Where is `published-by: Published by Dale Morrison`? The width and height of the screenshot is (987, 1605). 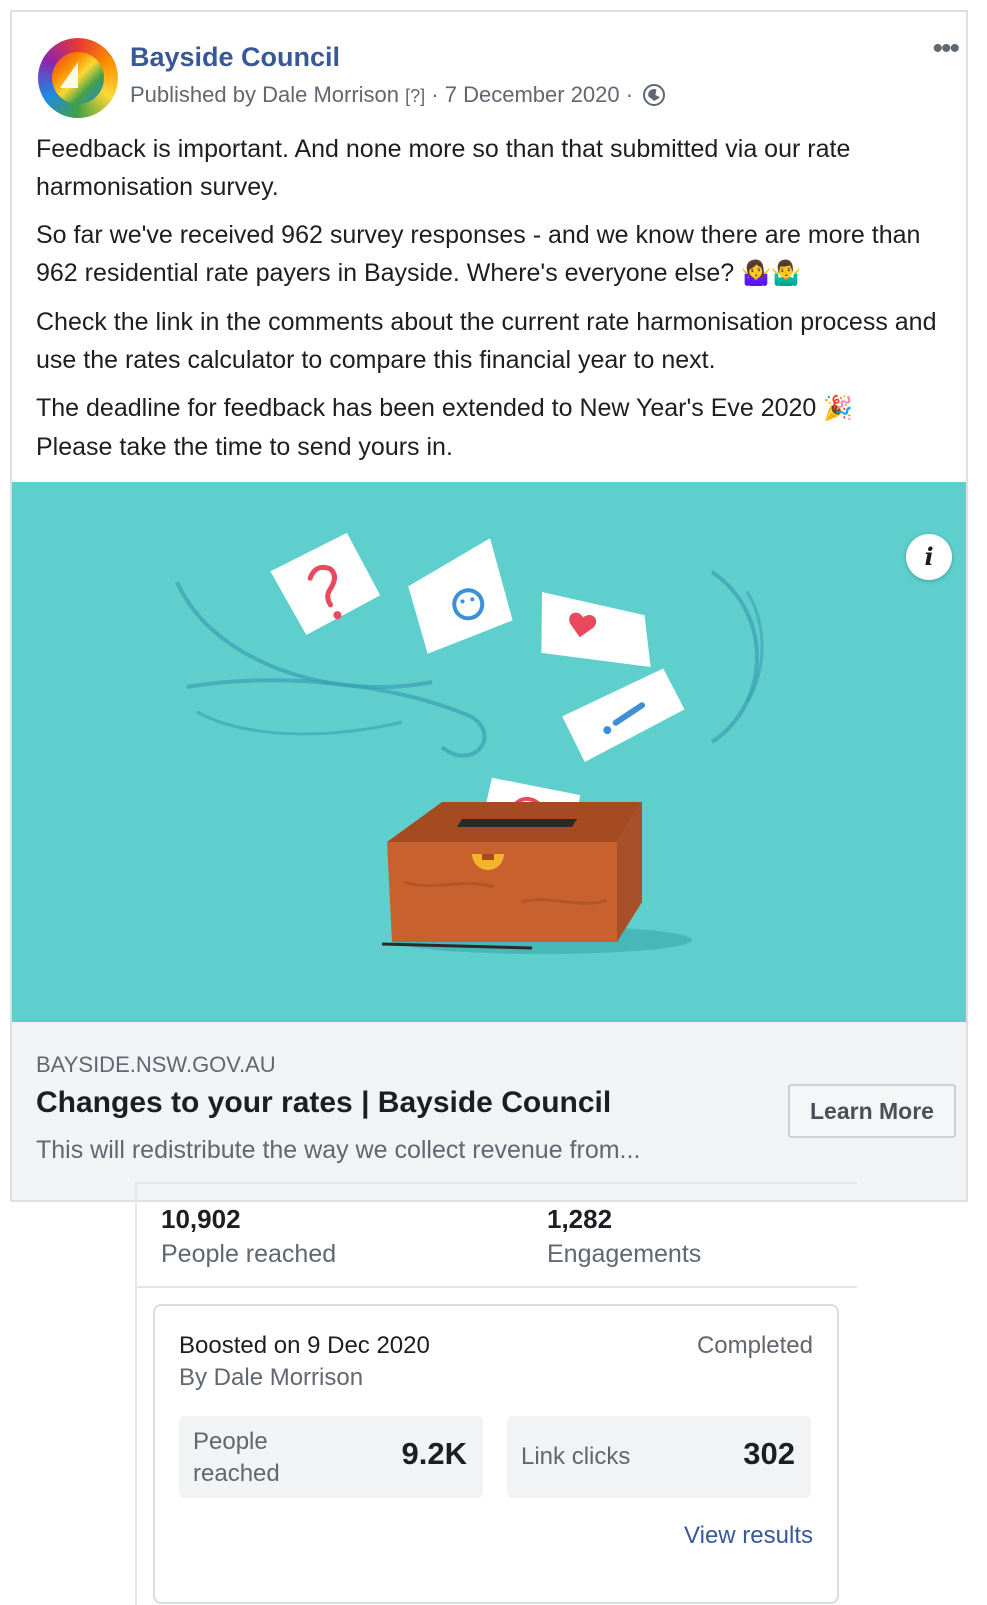
published-by: Published by Dale Morrison is located at coordinates (264, 94).